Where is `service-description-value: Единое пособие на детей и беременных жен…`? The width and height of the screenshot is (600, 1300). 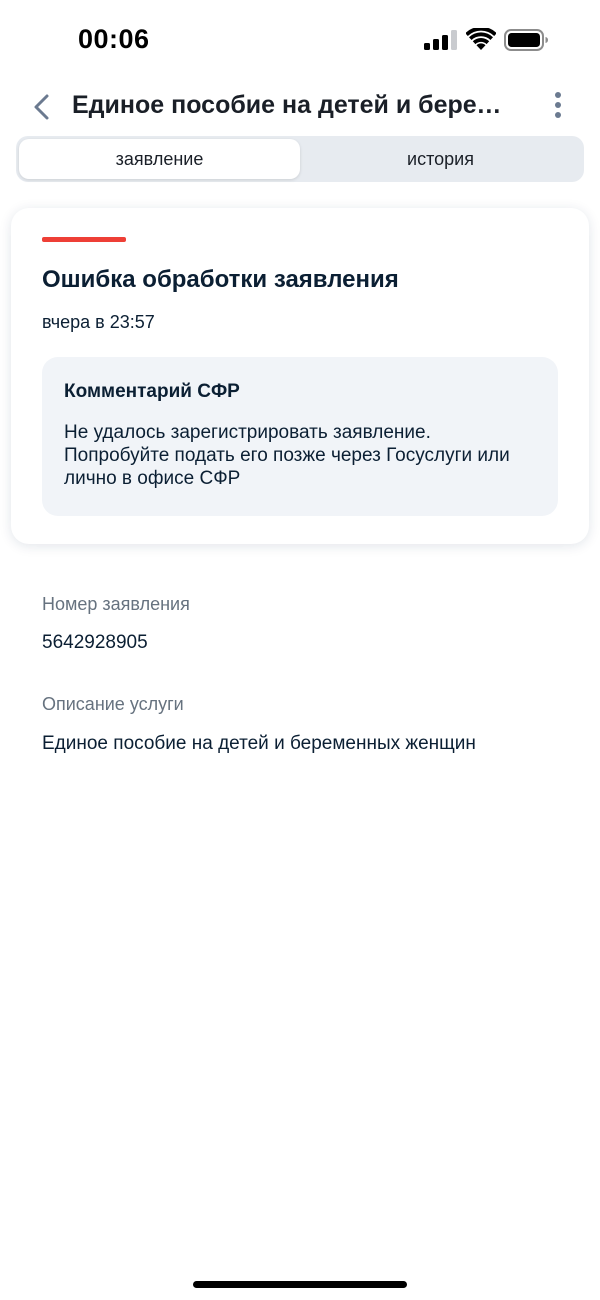
service-description-value: Единое пособие на детей и беременных жен… is located at coordinates (259, 743).